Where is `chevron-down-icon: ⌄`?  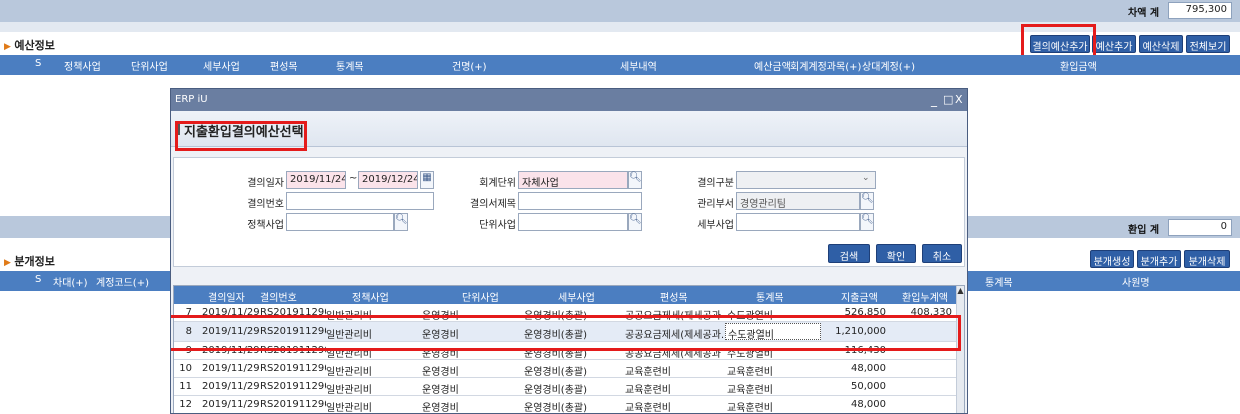
chevron-down-icon: ⌄ is located at coordinates (866, 178).